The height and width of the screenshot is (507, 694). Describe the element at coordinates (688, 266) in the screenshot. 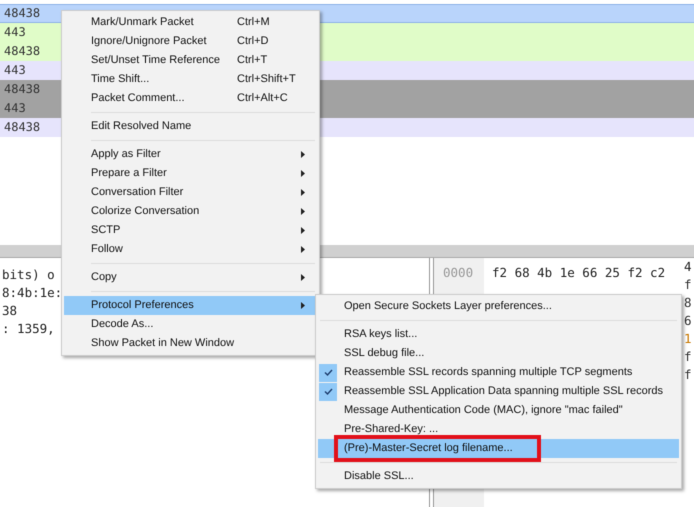

I see `hex-ascii: 4` at that location.